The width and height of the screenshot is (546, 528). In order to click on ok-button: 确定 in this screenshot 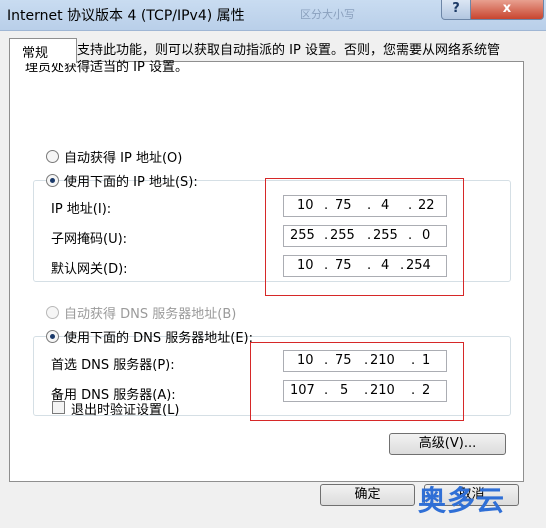, I will do `click(367, 495)`.